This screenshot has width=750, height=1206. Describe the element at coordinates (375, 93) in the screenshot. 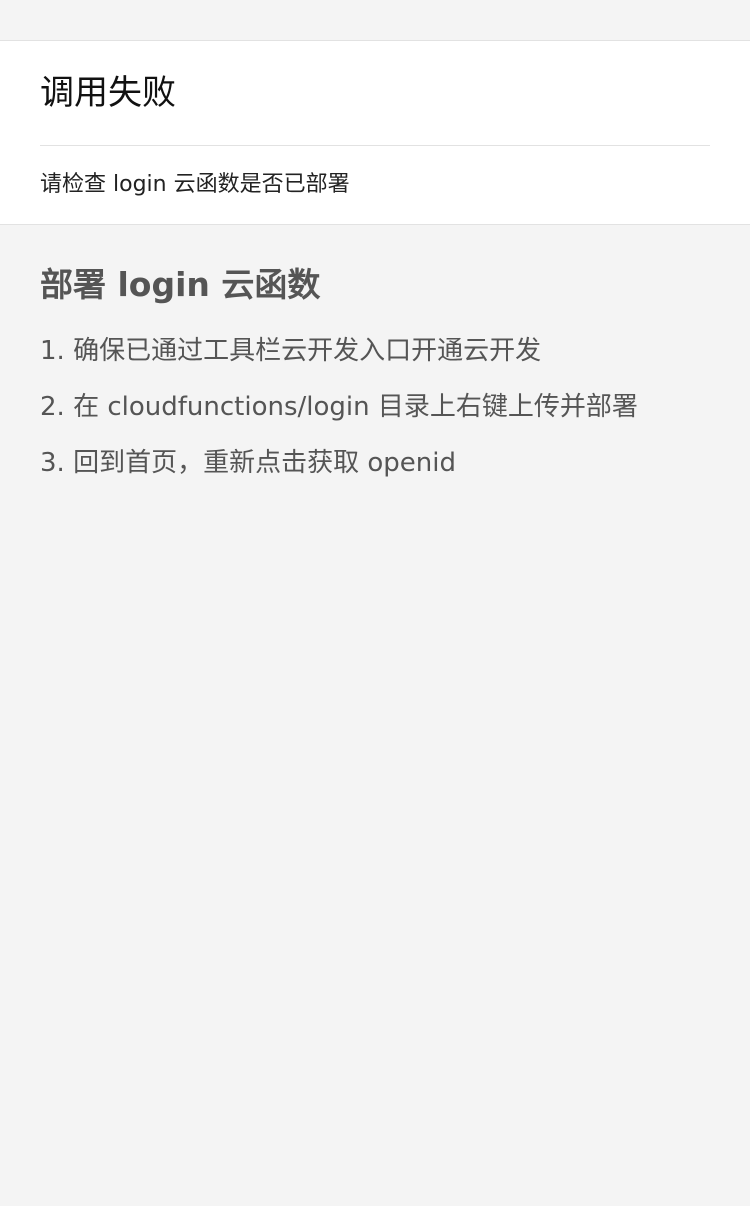

I see `error-title: 调用失败` at that location.